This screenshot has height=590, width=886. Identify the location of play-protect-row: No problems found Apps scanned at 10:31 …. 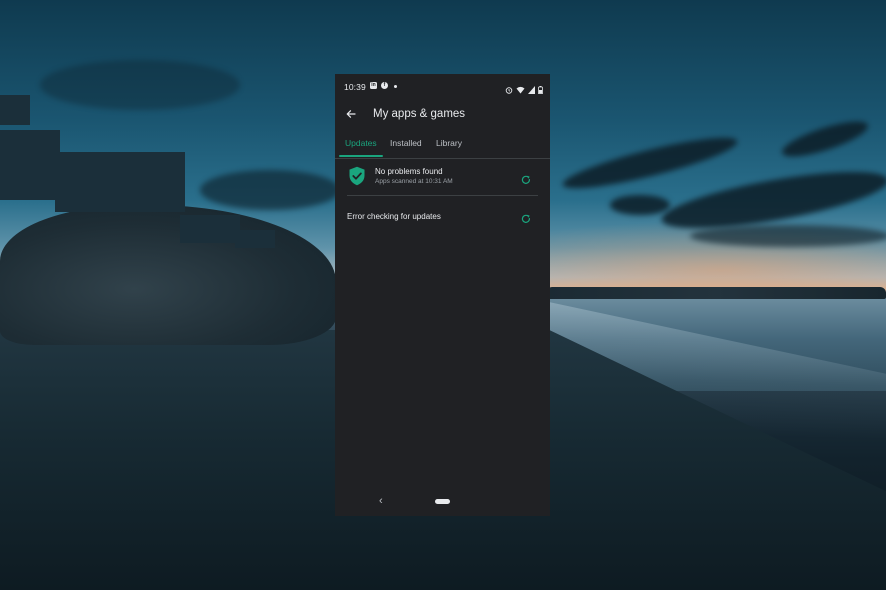
(442, 179).